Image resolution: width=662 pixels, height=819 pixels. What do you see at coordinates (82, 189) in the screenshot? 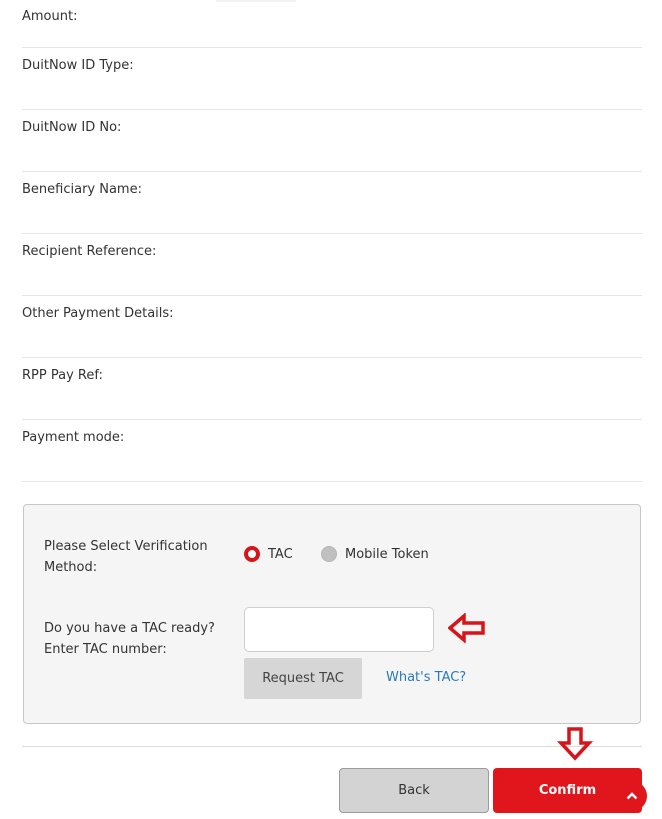
I see `detail-label: Beneficiary Name:` at bounding box center [82, 189].